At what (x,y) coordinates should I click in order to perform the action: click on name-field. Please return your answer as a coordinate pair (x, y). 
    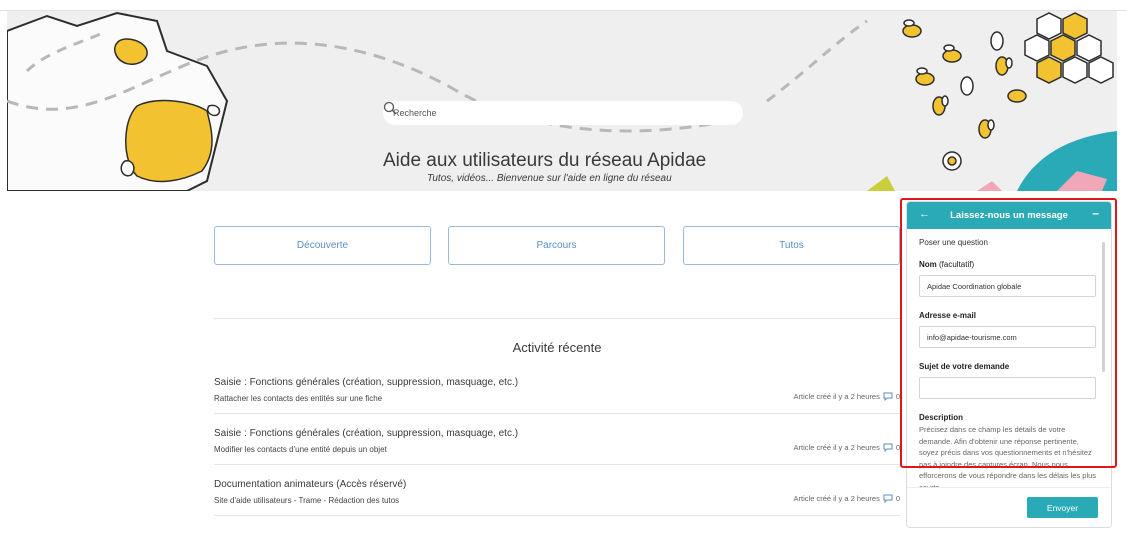
    Looking at the image, I should click on (1007, 286).